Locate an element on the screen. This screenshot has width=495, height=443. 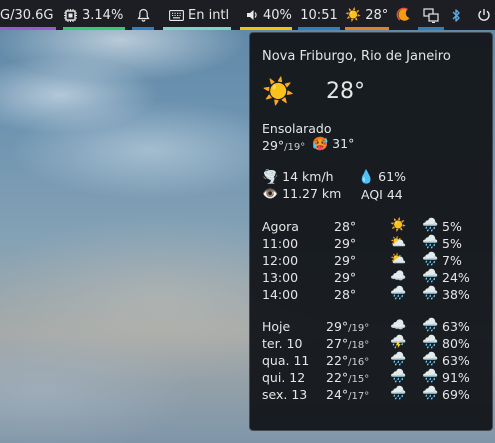
moon-icon is located at coordinates (404, 15).